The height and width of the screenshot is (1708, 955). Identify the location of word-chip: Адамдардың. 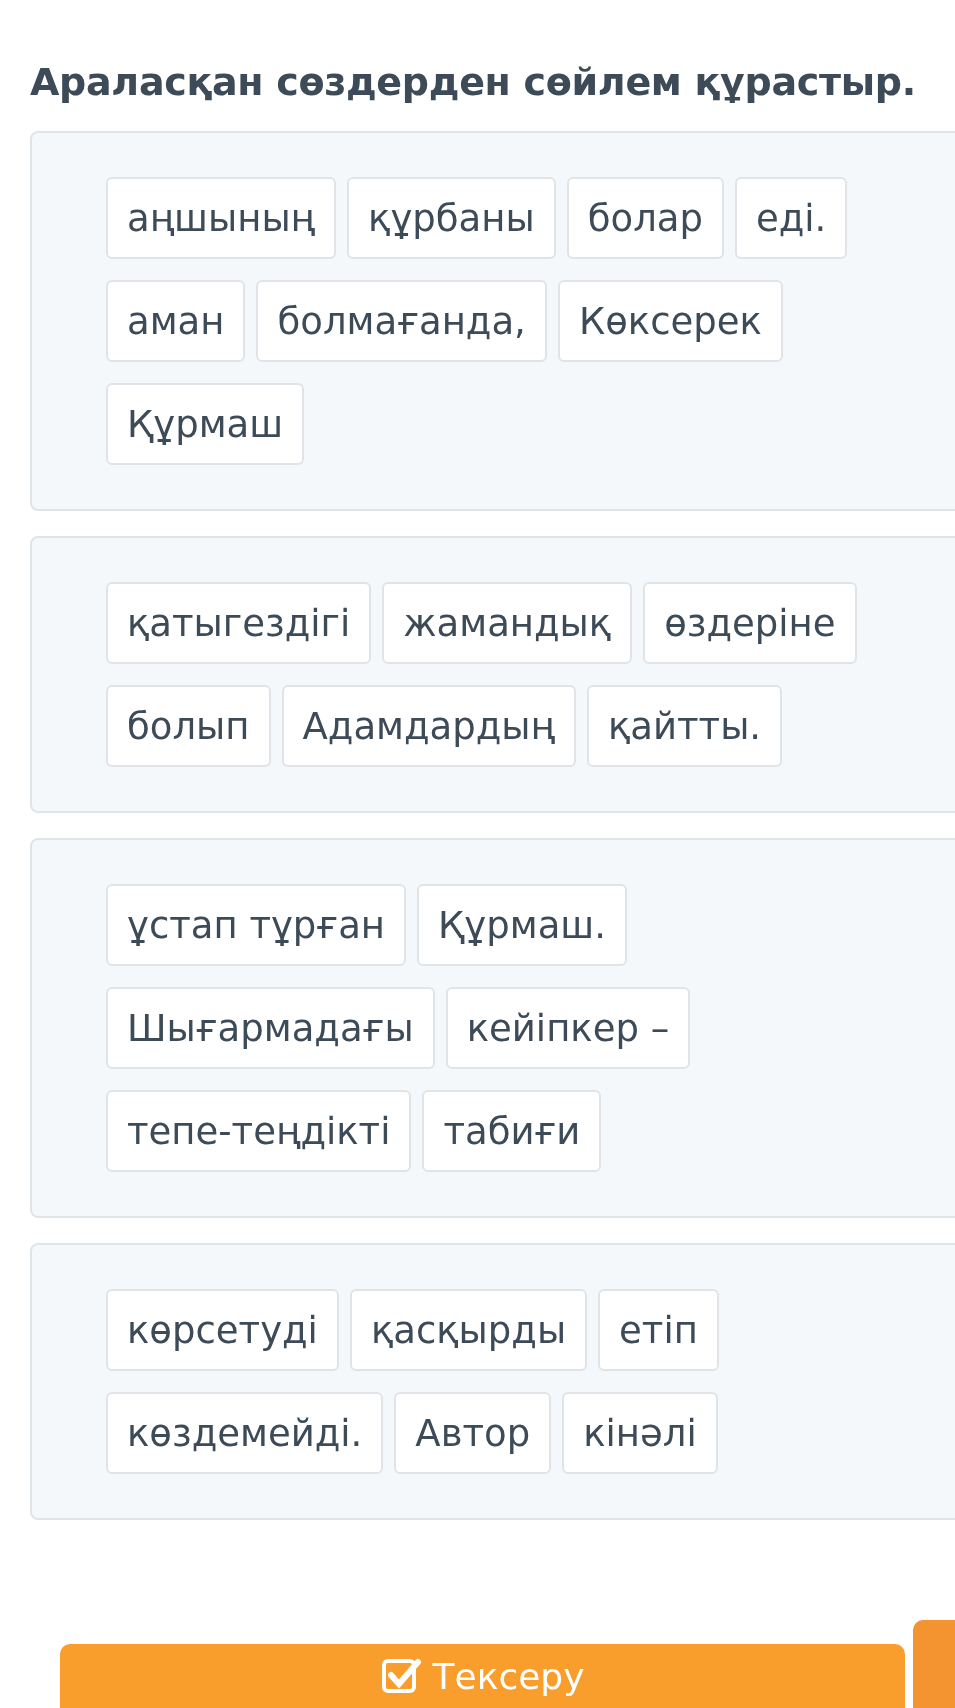
(428, 726).